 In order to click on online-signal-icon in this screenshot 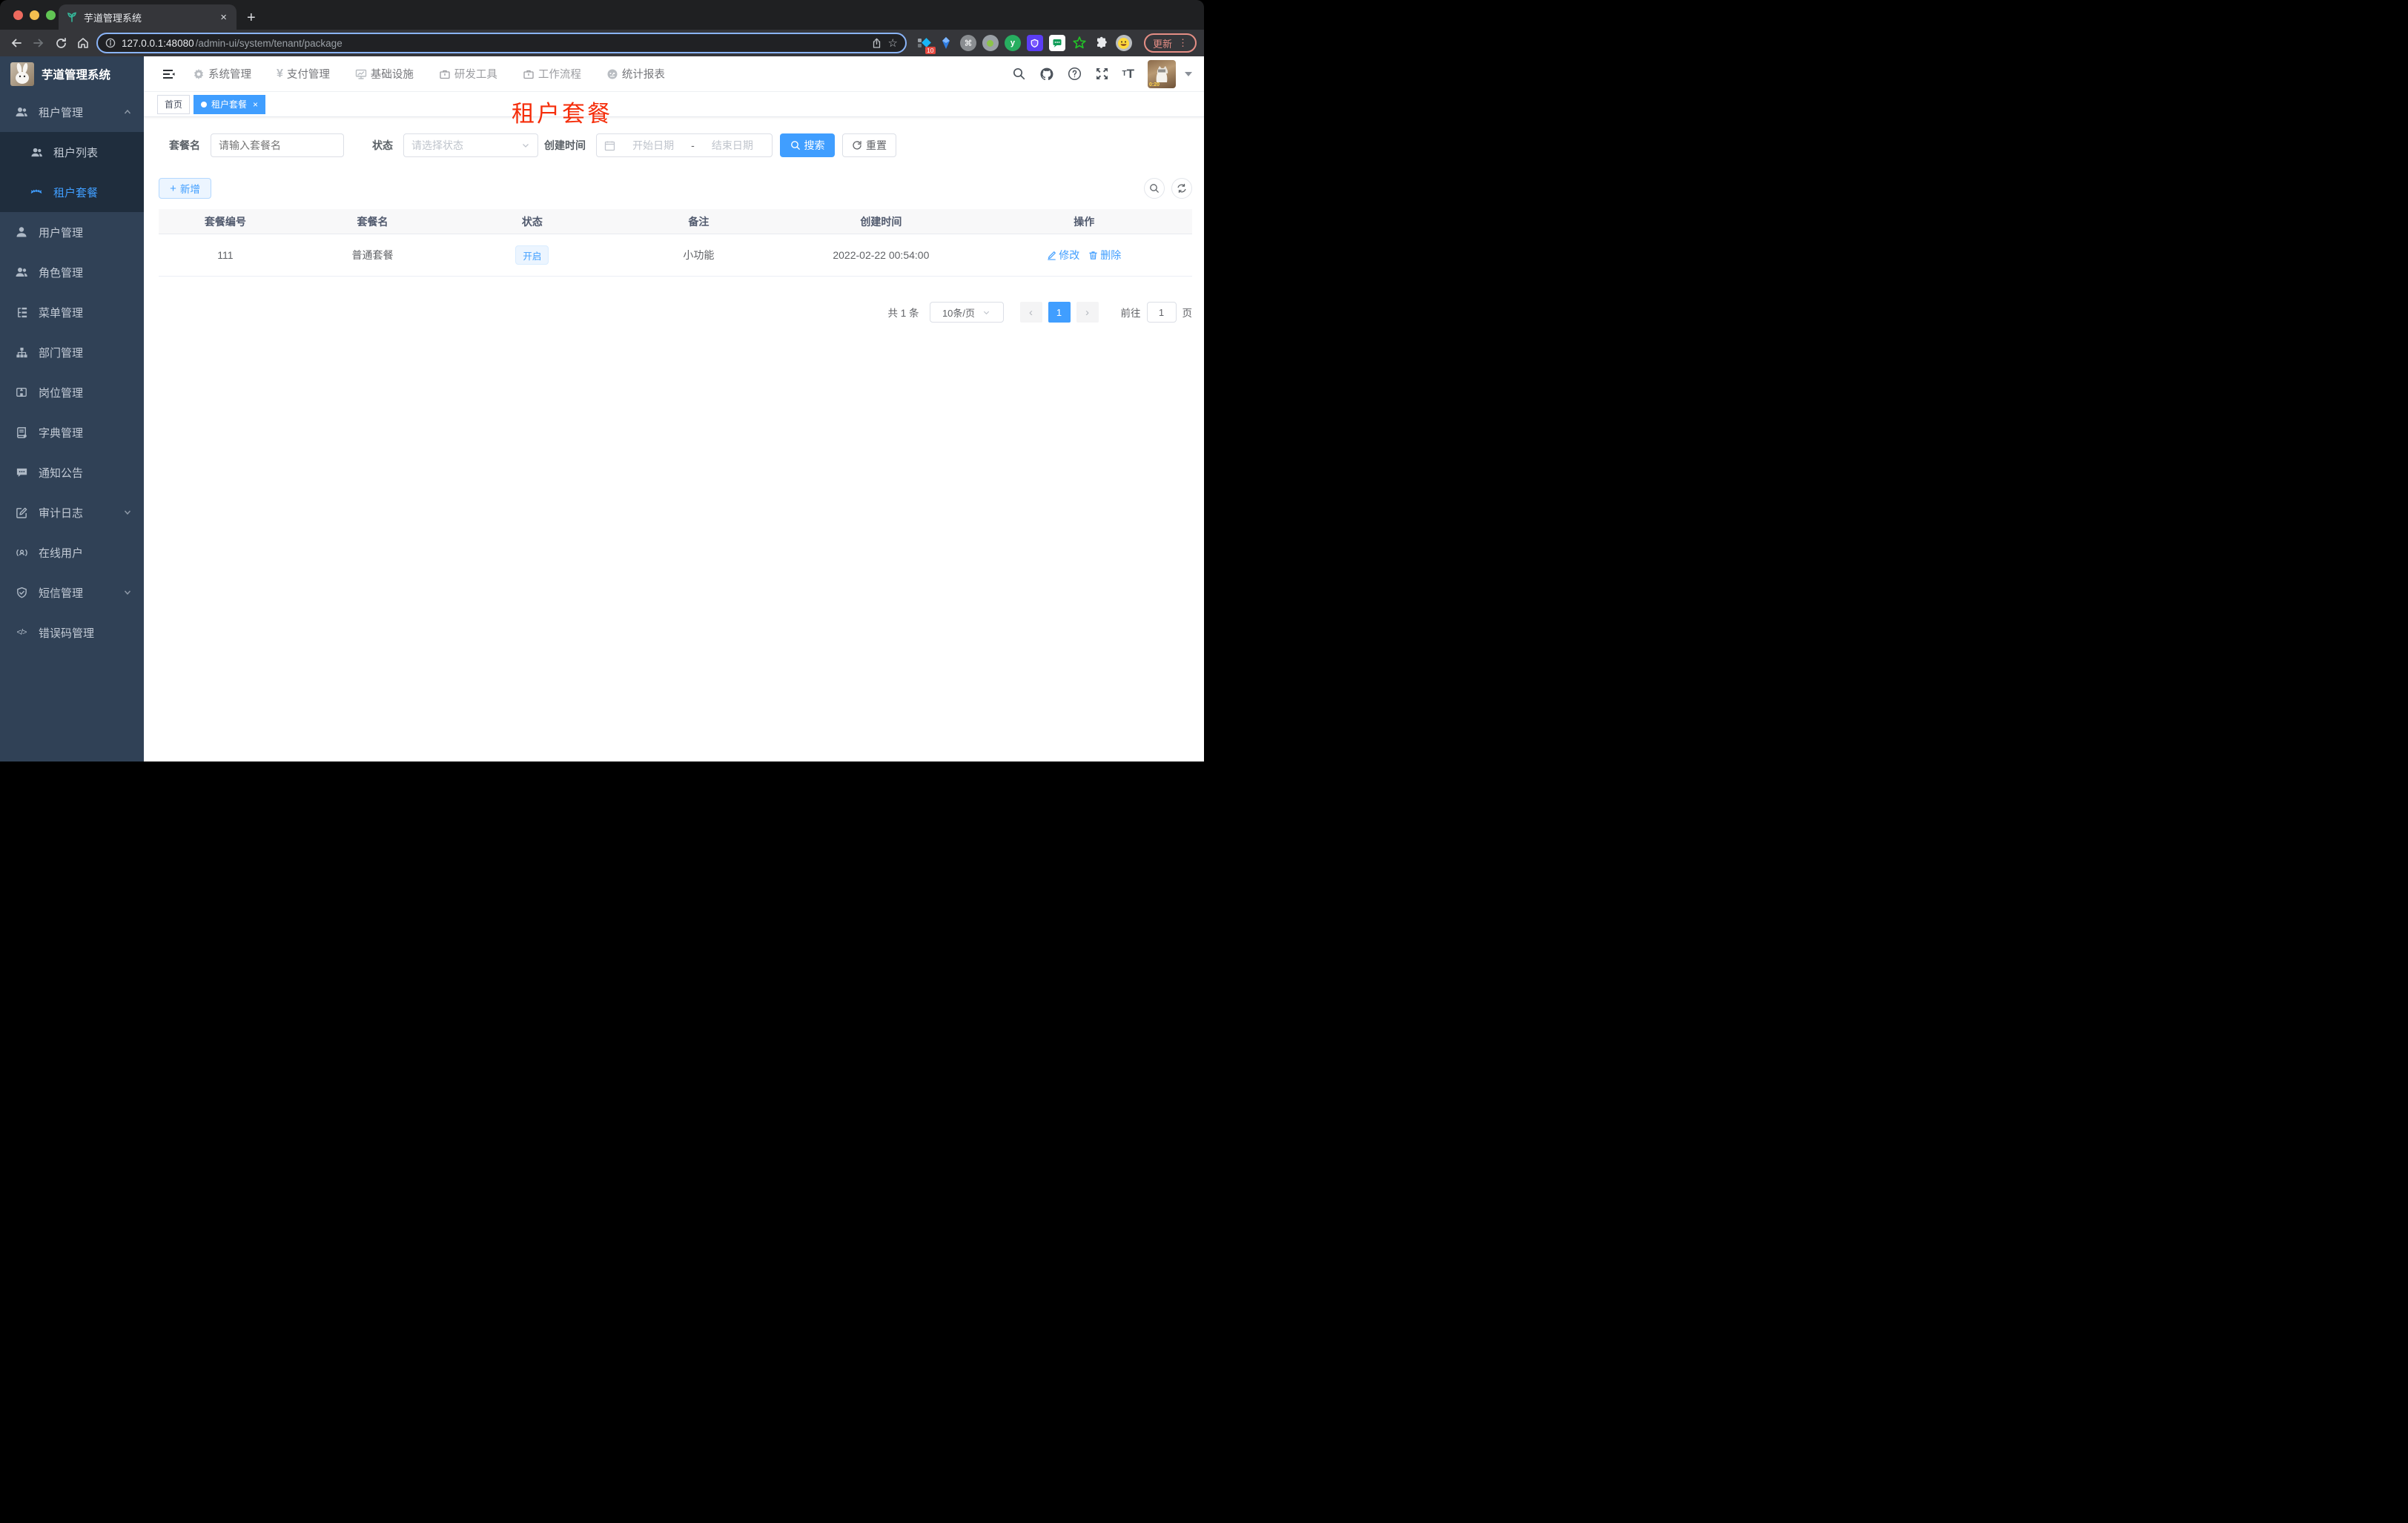, I will do `click(21, 552)`.